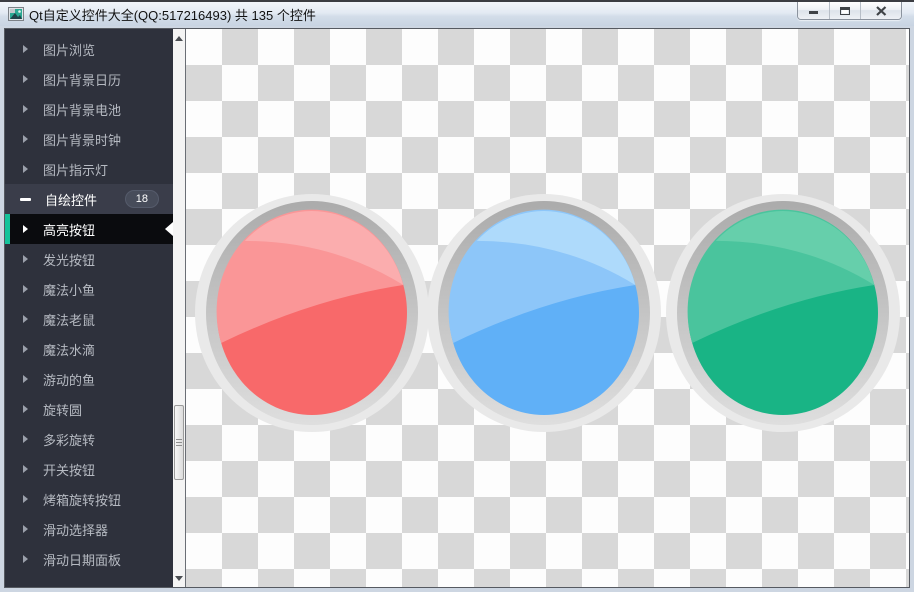 This screenshot has width=914, height=592. I want to click on maximize-button, so click(844, 10).